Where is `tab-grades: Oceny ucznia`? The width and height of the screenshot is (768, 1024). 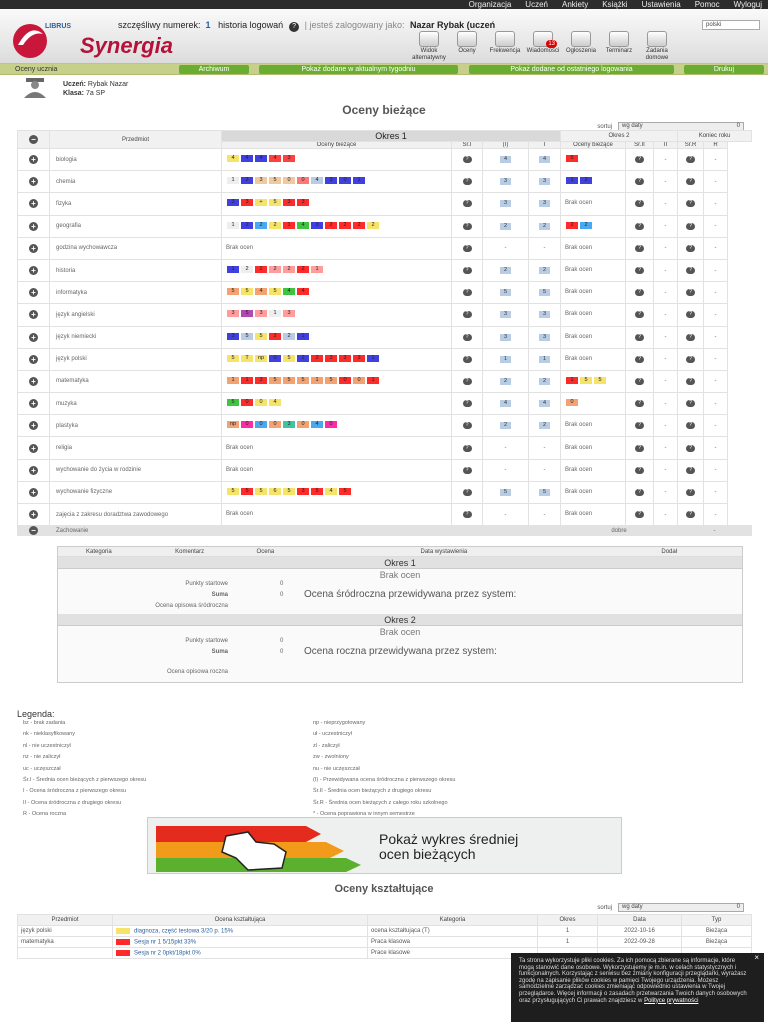 tab-grades: Oceny ucznia is located at coordinates (60, 69).